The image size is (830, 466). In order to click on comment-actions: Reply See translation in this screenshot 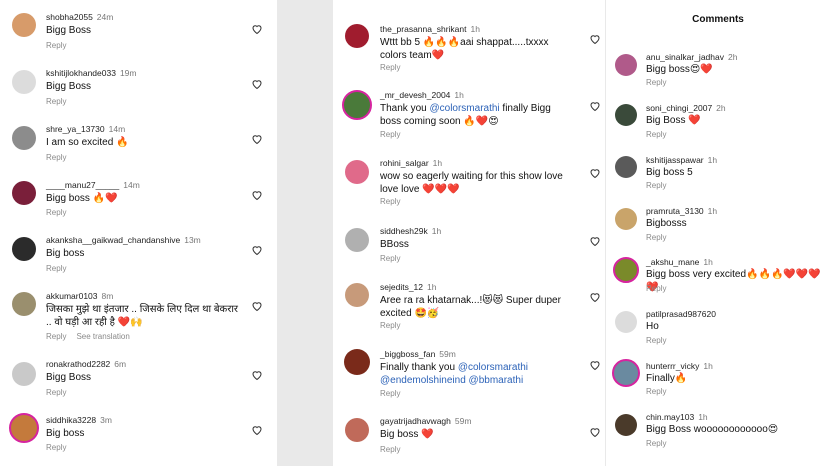, I will do `click(88, 336)`.